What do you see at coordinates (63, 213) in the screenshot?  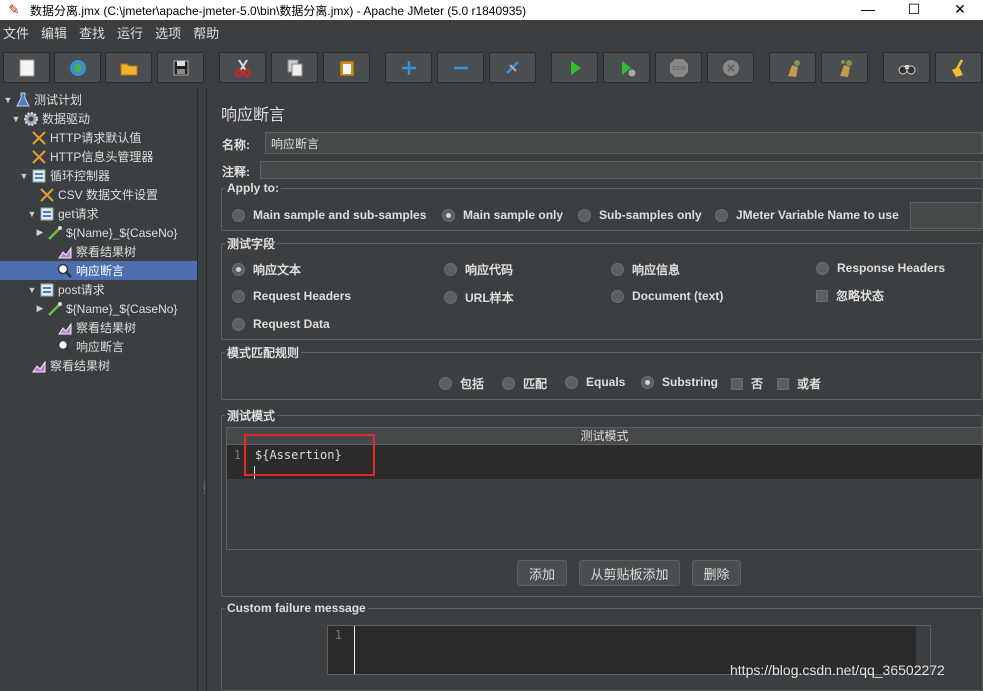 I see `tree-node-get-request: ▼ get请求` at bounding box center [63, 213].